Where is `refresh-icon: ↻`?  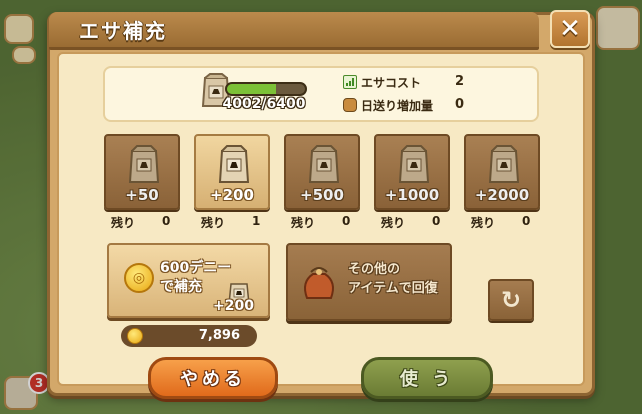
refresh-icon: ↻ is located at coordinates (511, 300).